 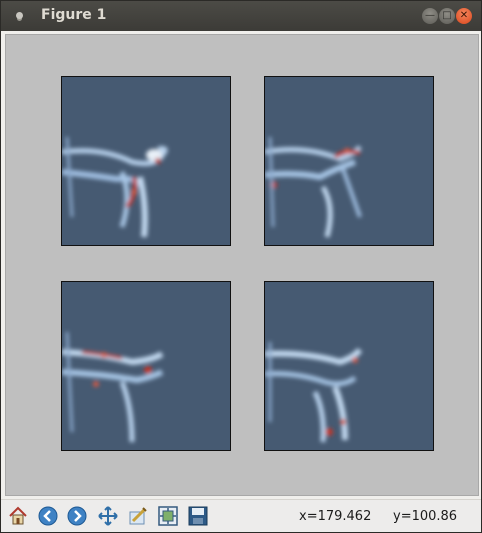 I want to click on home-icon, so click(x=18, y=515).